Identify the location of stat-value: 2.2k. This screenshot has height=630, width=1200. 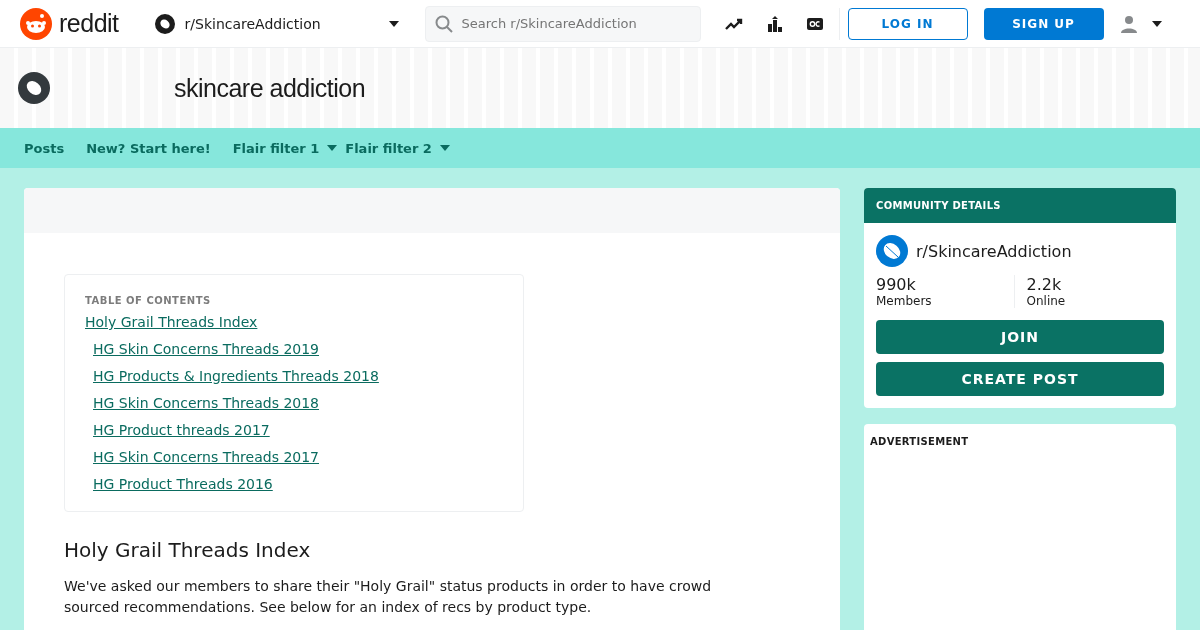
(1044, 284).